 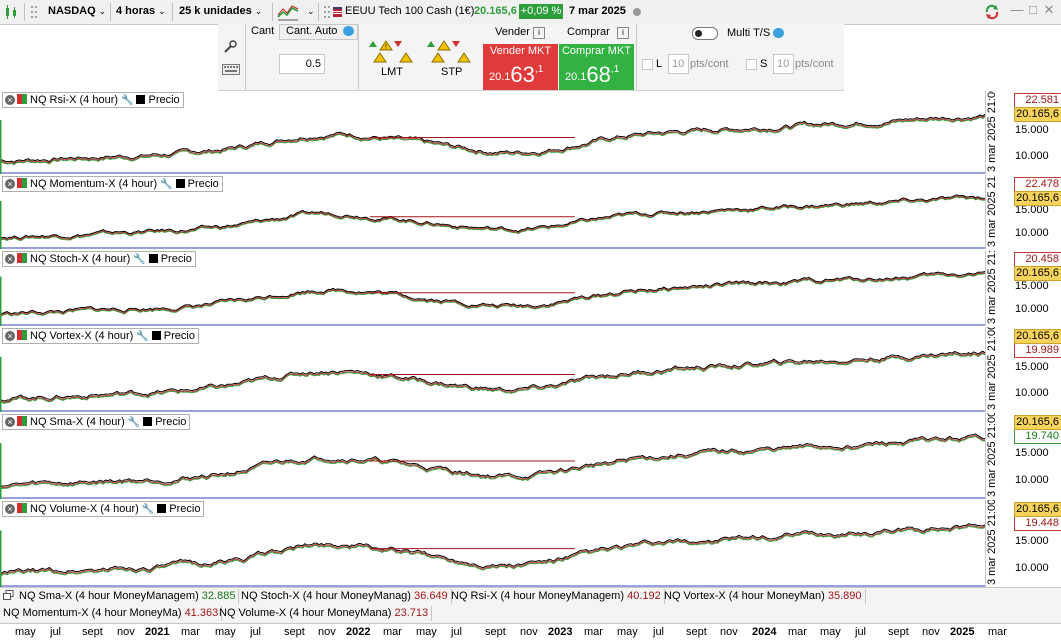 What do you see at coordinates (449, 60) in the screenshot?
I see `stop-order-button: STP` at bounding box center [449, 60].